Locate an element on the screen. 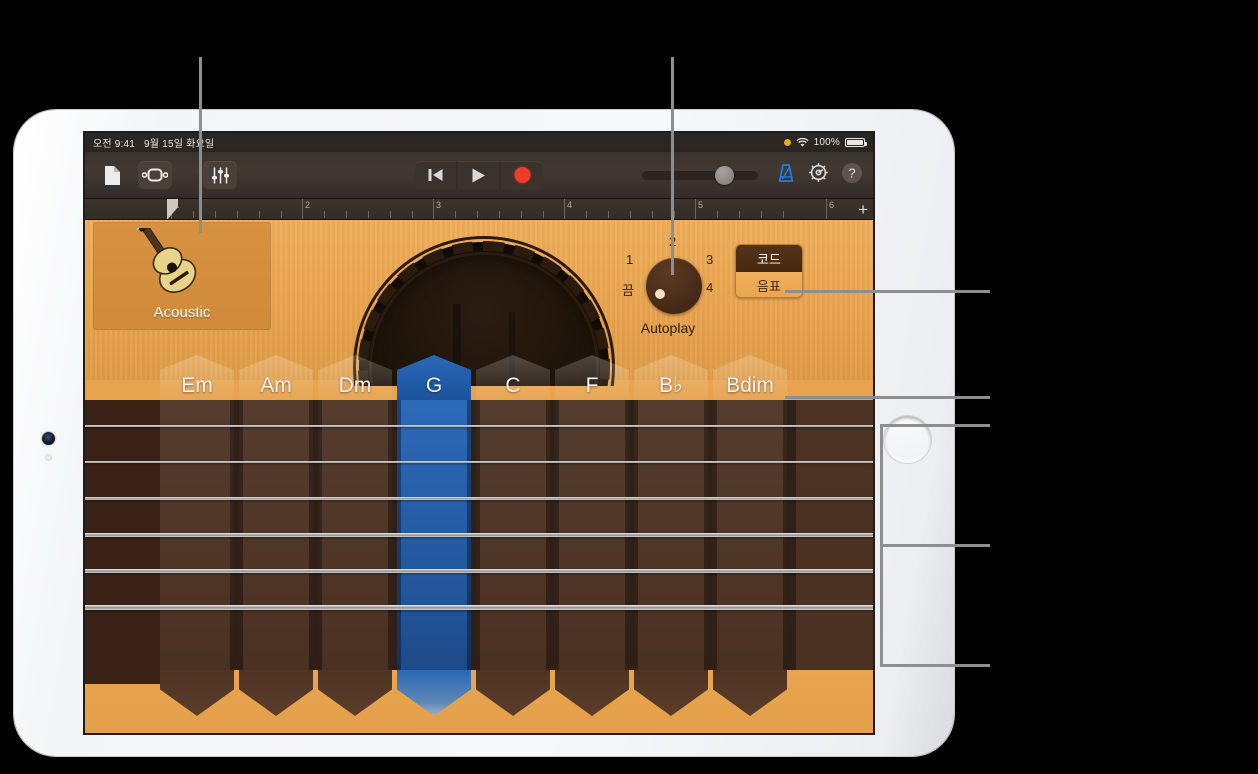  app-toolbar: ? is located at coordinates (479, 175).